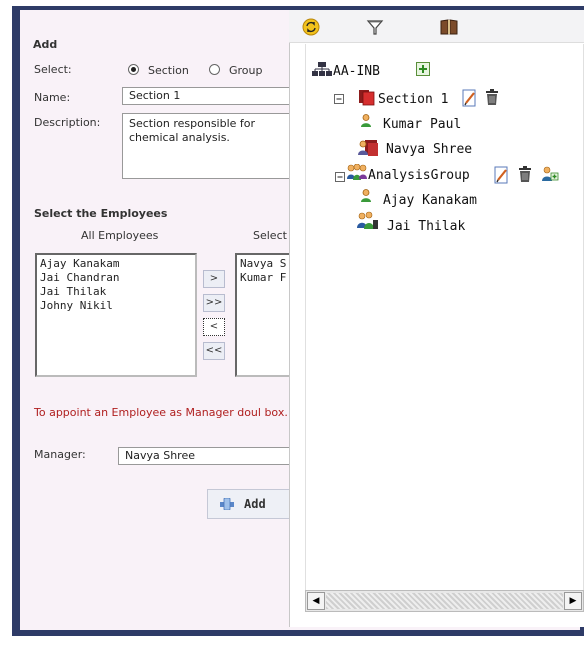  I want to click on group-icon, so click(357, 172).